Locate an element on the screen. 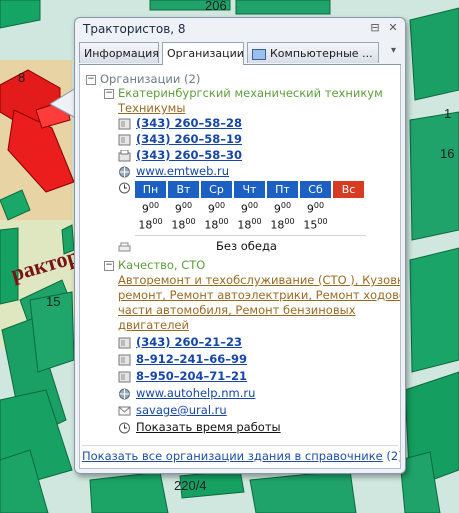 Image resolution: width=459 pixels, height=513 pixels. org-categories-line: двигателей is located at coordinates (153, 325).